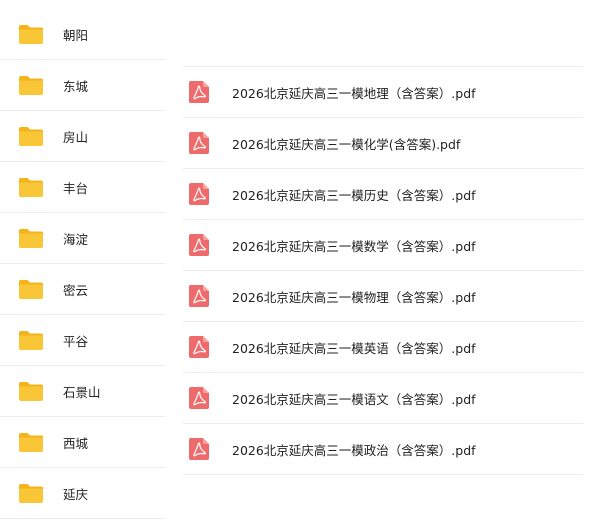  What do you see at coordinates (346, 144) in the screenshot?
I see `file-name: 2026北京延庆高三一模化学(含答案).pdf` at bounding box center [346, 144].